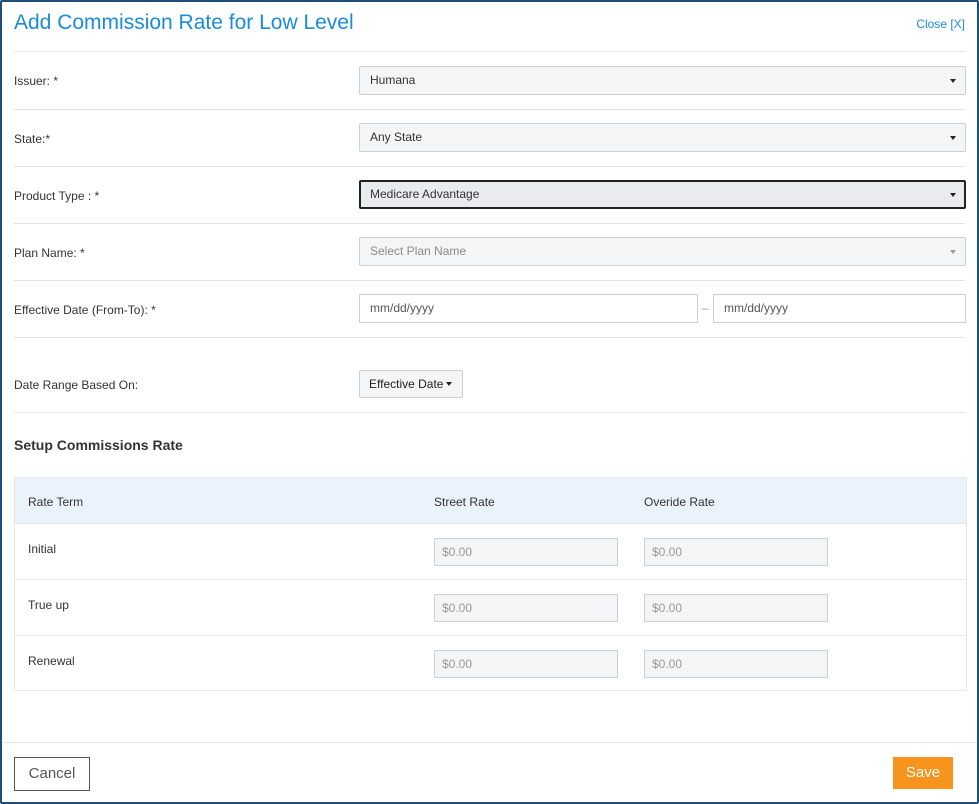  Describe the element at coordinates (839, 308) in the screenshot. I see `effective-date-to-input: mm/dd/yyyy` at that location.